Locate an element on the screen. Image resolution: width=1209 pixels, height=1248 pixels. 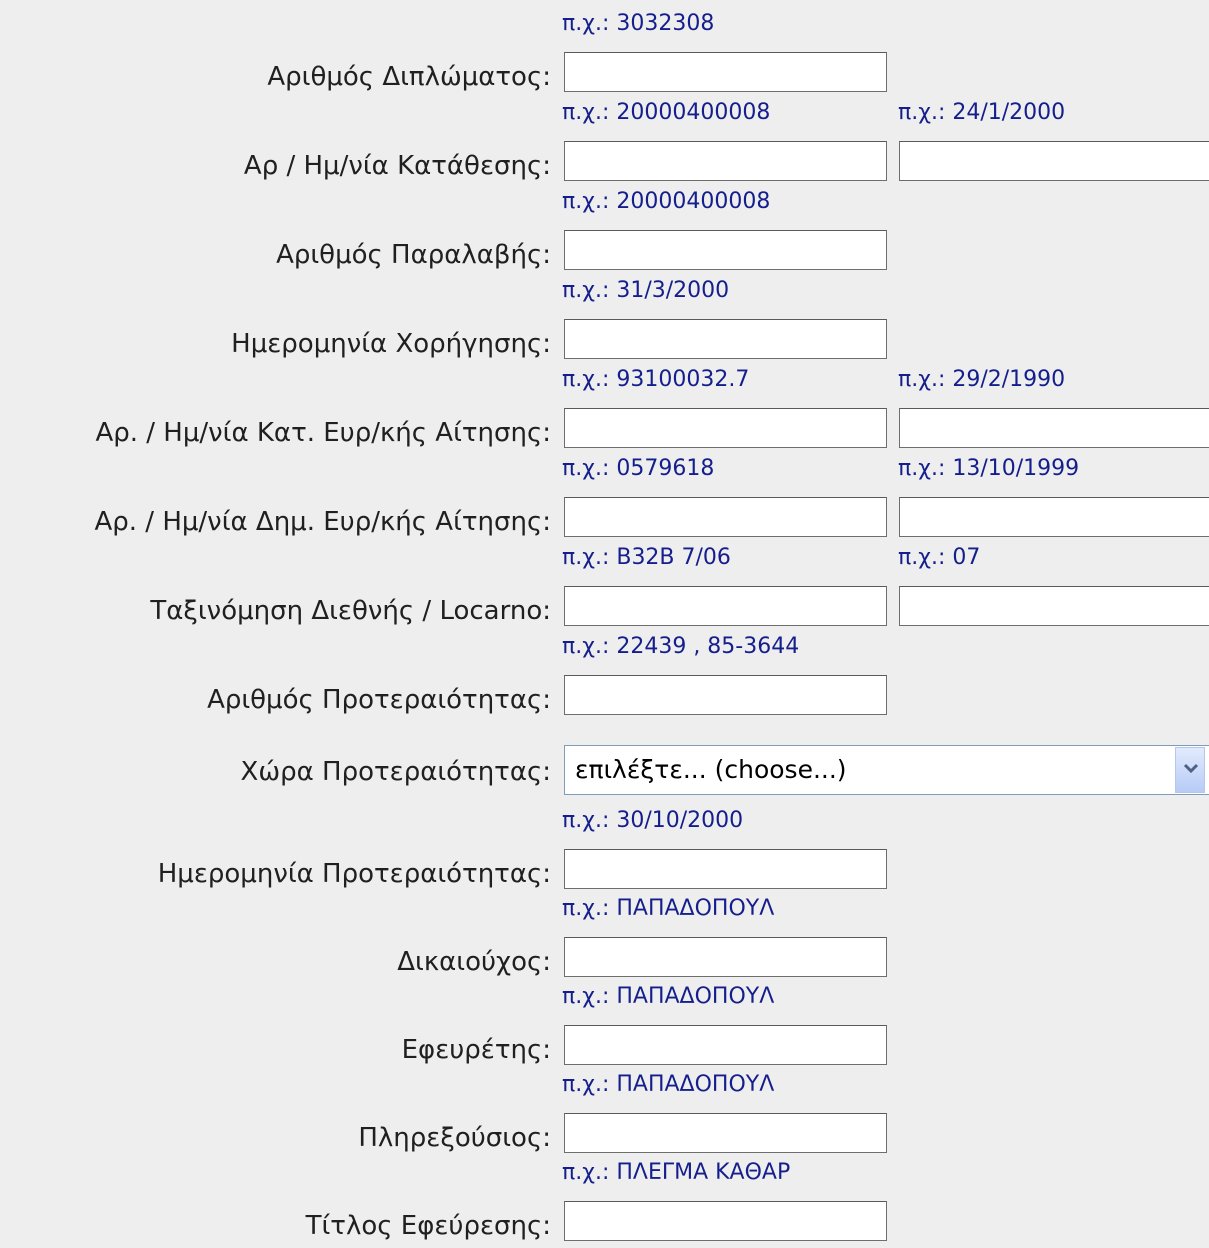
row-patent-number: π.χ.: 3032308 Αριθμός Διπλώματος: is located at coordinates (604, 54).